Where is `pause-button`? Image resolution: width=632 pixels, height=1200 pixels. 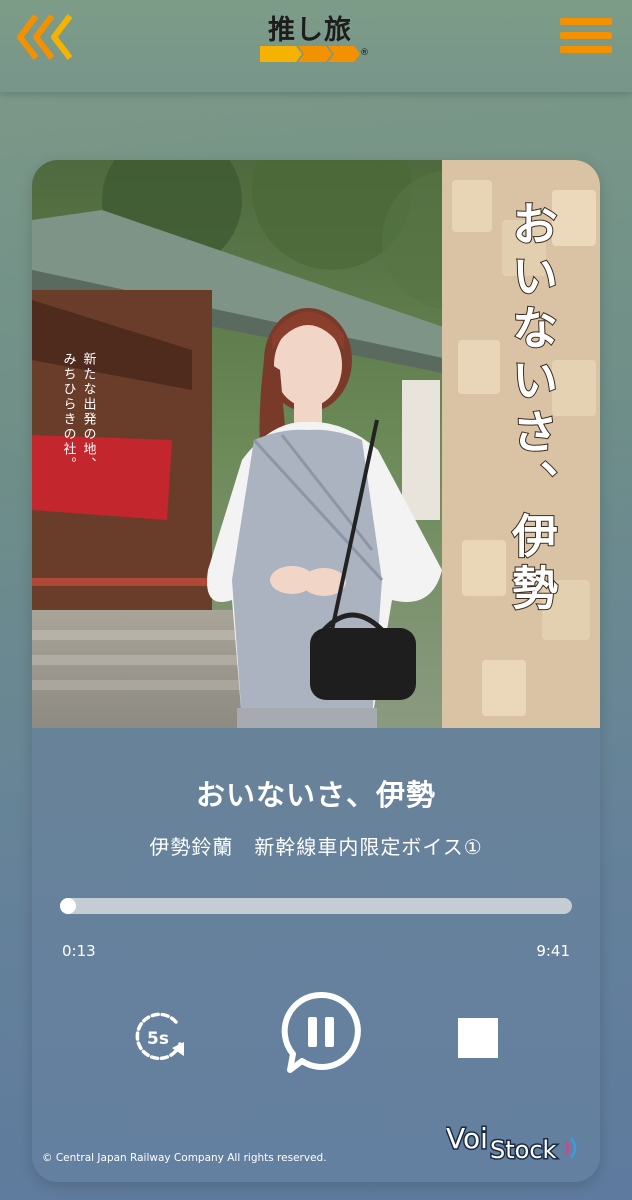 pause-button is located at coordinates (321, 1033).